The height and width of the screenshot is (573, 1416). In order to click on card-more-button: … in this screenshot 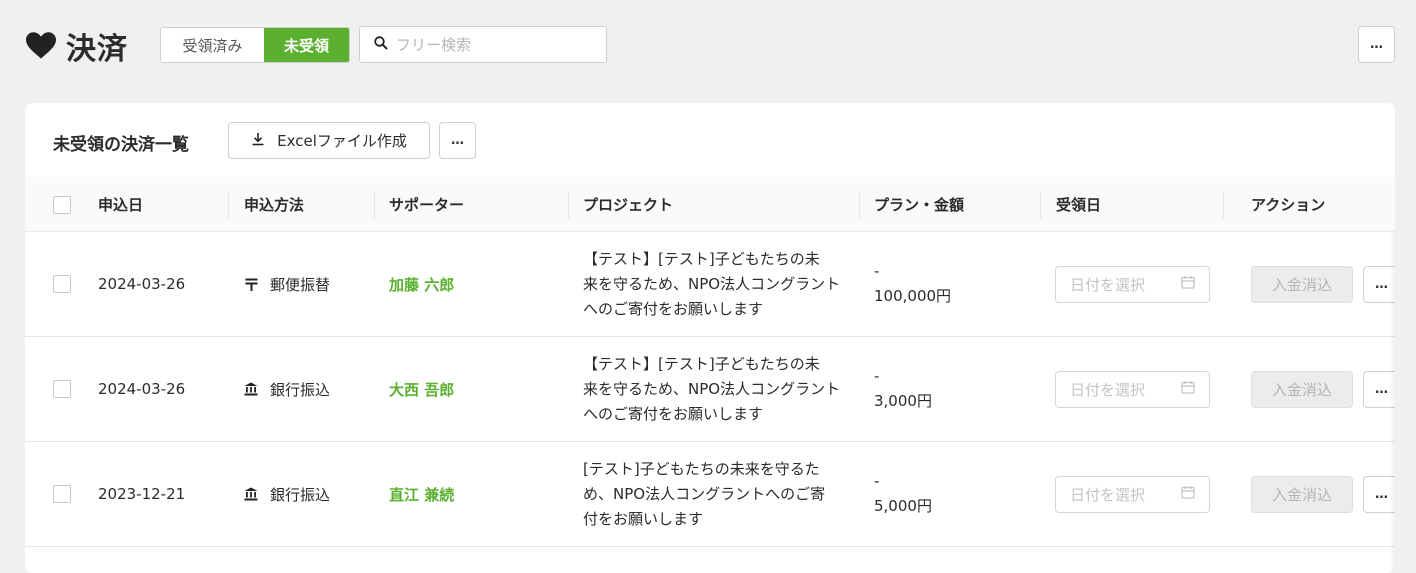, I will do `click(457, 140)`.